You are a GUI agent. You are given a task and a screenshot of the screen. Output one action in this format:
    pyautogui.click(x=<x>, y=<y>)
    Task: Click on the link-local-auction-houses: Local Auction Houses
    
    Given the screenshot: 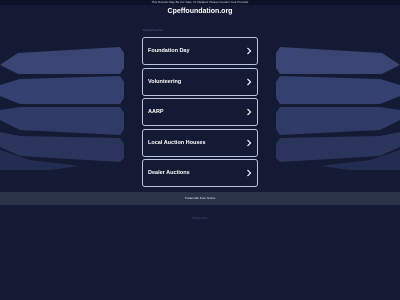 What is the action you would take?
    pyautogui.click(x=200, y=142)
    